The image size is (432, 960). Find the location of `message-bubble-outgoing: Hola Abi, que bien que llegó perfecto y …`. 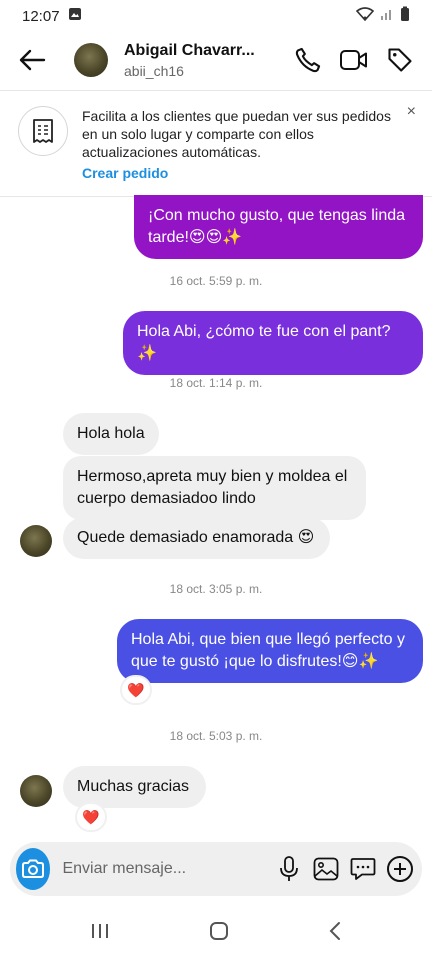

message-bubble-outgoing: Hola Abi, que bien que llegó perfecto y … is located at coordinates (270, 651).